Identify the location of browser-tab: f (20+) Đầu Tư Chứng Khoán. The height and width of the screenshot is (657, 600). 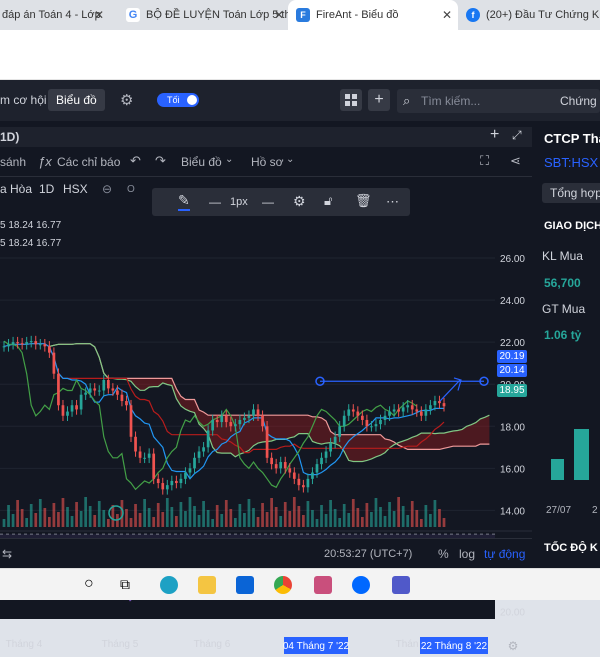
(530, 15).